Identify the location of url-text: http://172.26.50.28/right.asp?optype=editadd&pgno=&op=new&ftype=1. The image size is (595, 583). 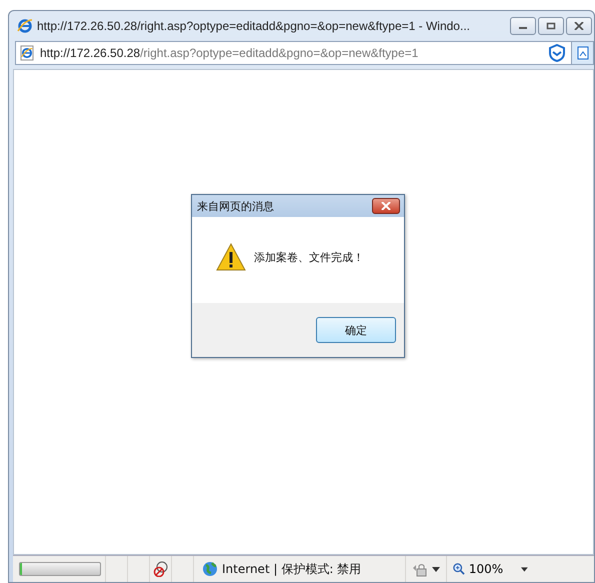
(230, 53).